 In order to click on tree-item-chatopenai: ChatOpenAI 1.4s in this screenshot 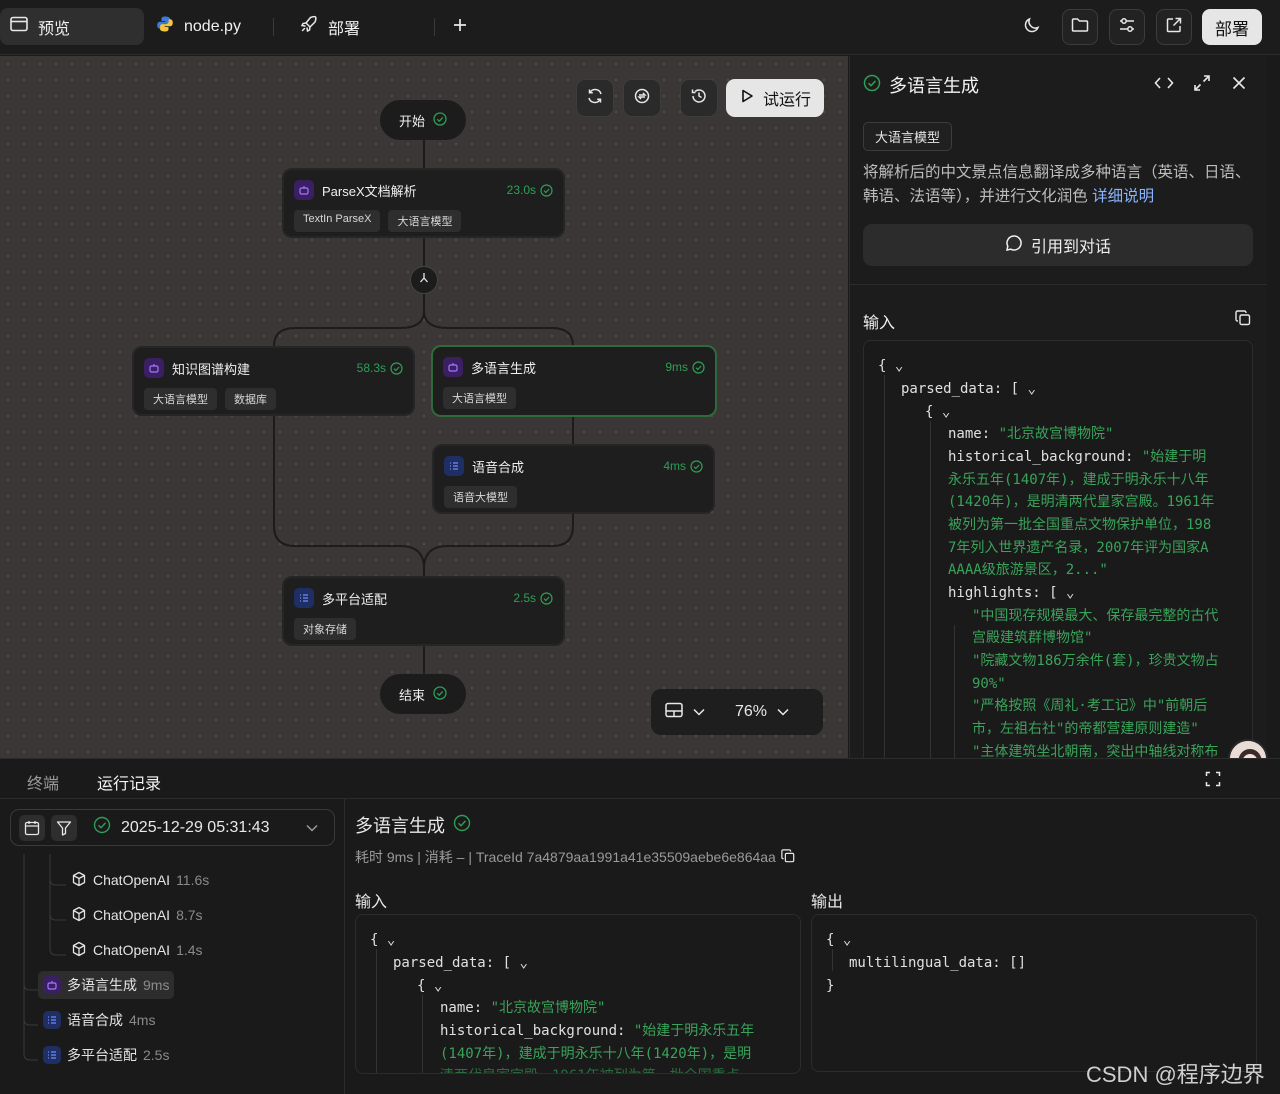, I will do `click(137, 950)`.